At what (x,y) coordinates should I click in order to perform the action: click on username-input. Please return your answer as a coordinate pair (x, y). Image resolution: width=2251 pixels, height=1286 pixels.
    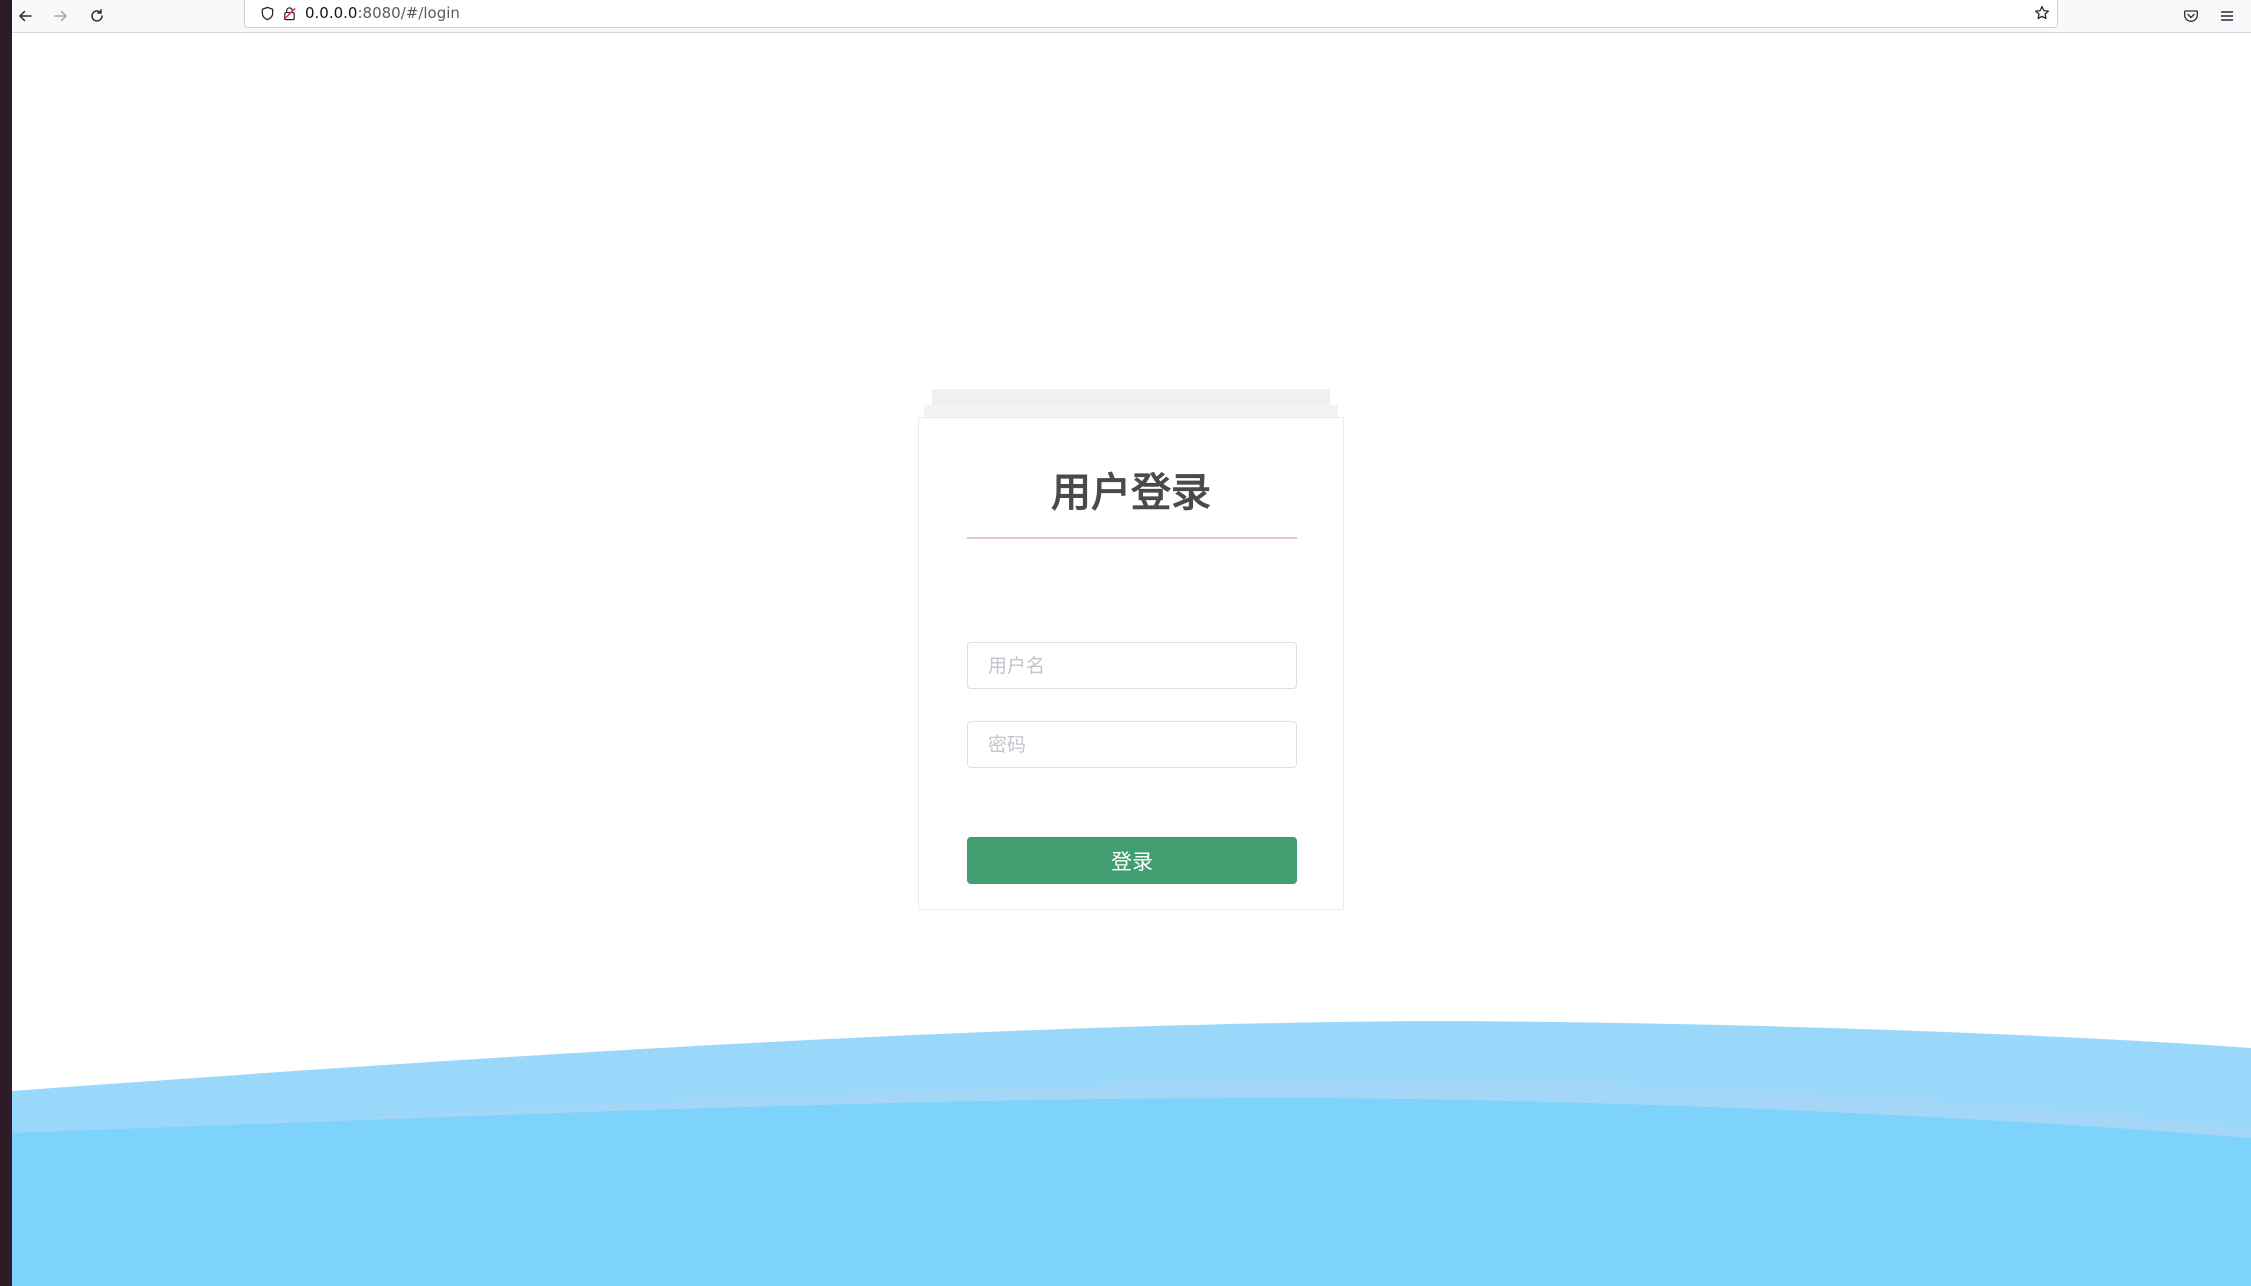
    Looking at the image, I should click on (1132, 665).